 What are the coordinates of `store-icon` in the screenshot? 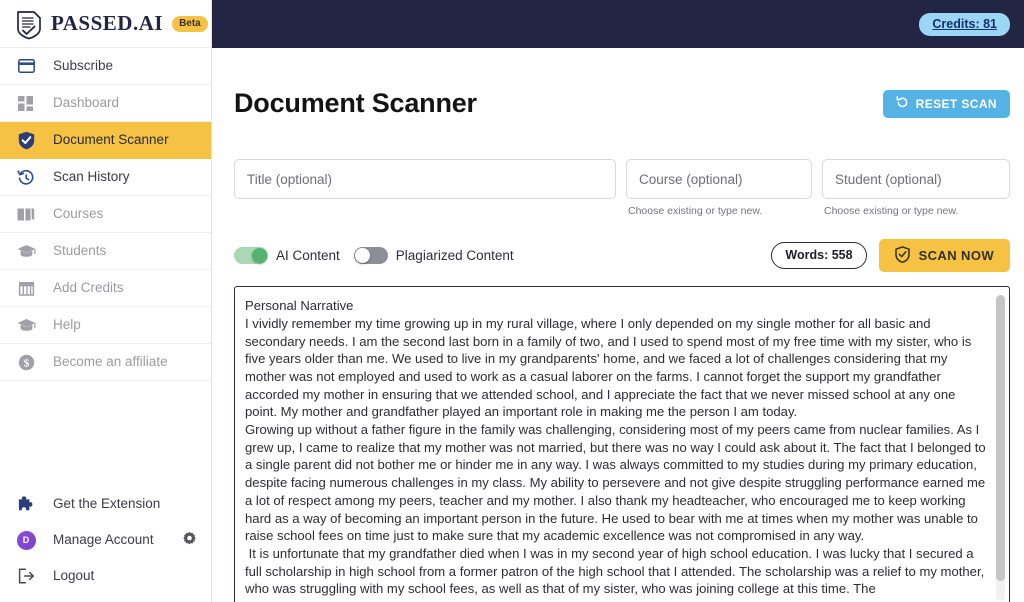 It's located at (26, 288).